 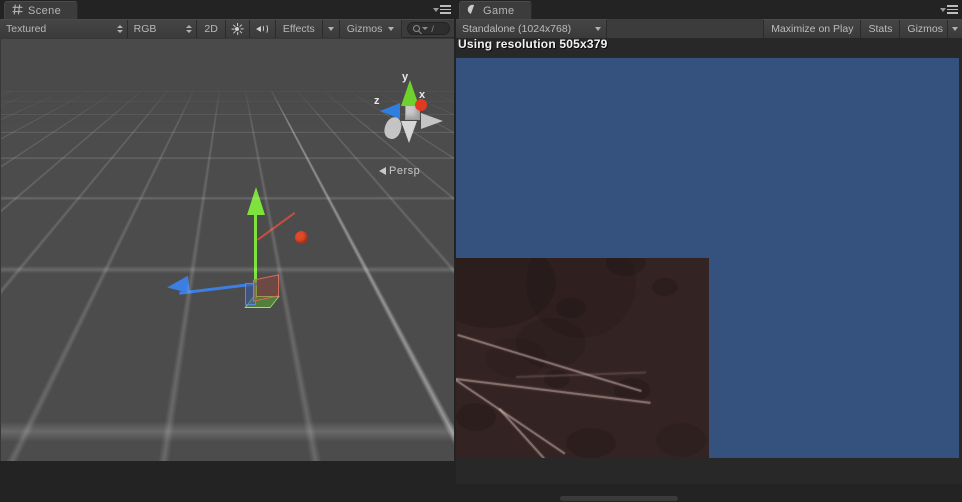 I want to click on projection-mode-toggle: Persp, so click(x=399, y=171).